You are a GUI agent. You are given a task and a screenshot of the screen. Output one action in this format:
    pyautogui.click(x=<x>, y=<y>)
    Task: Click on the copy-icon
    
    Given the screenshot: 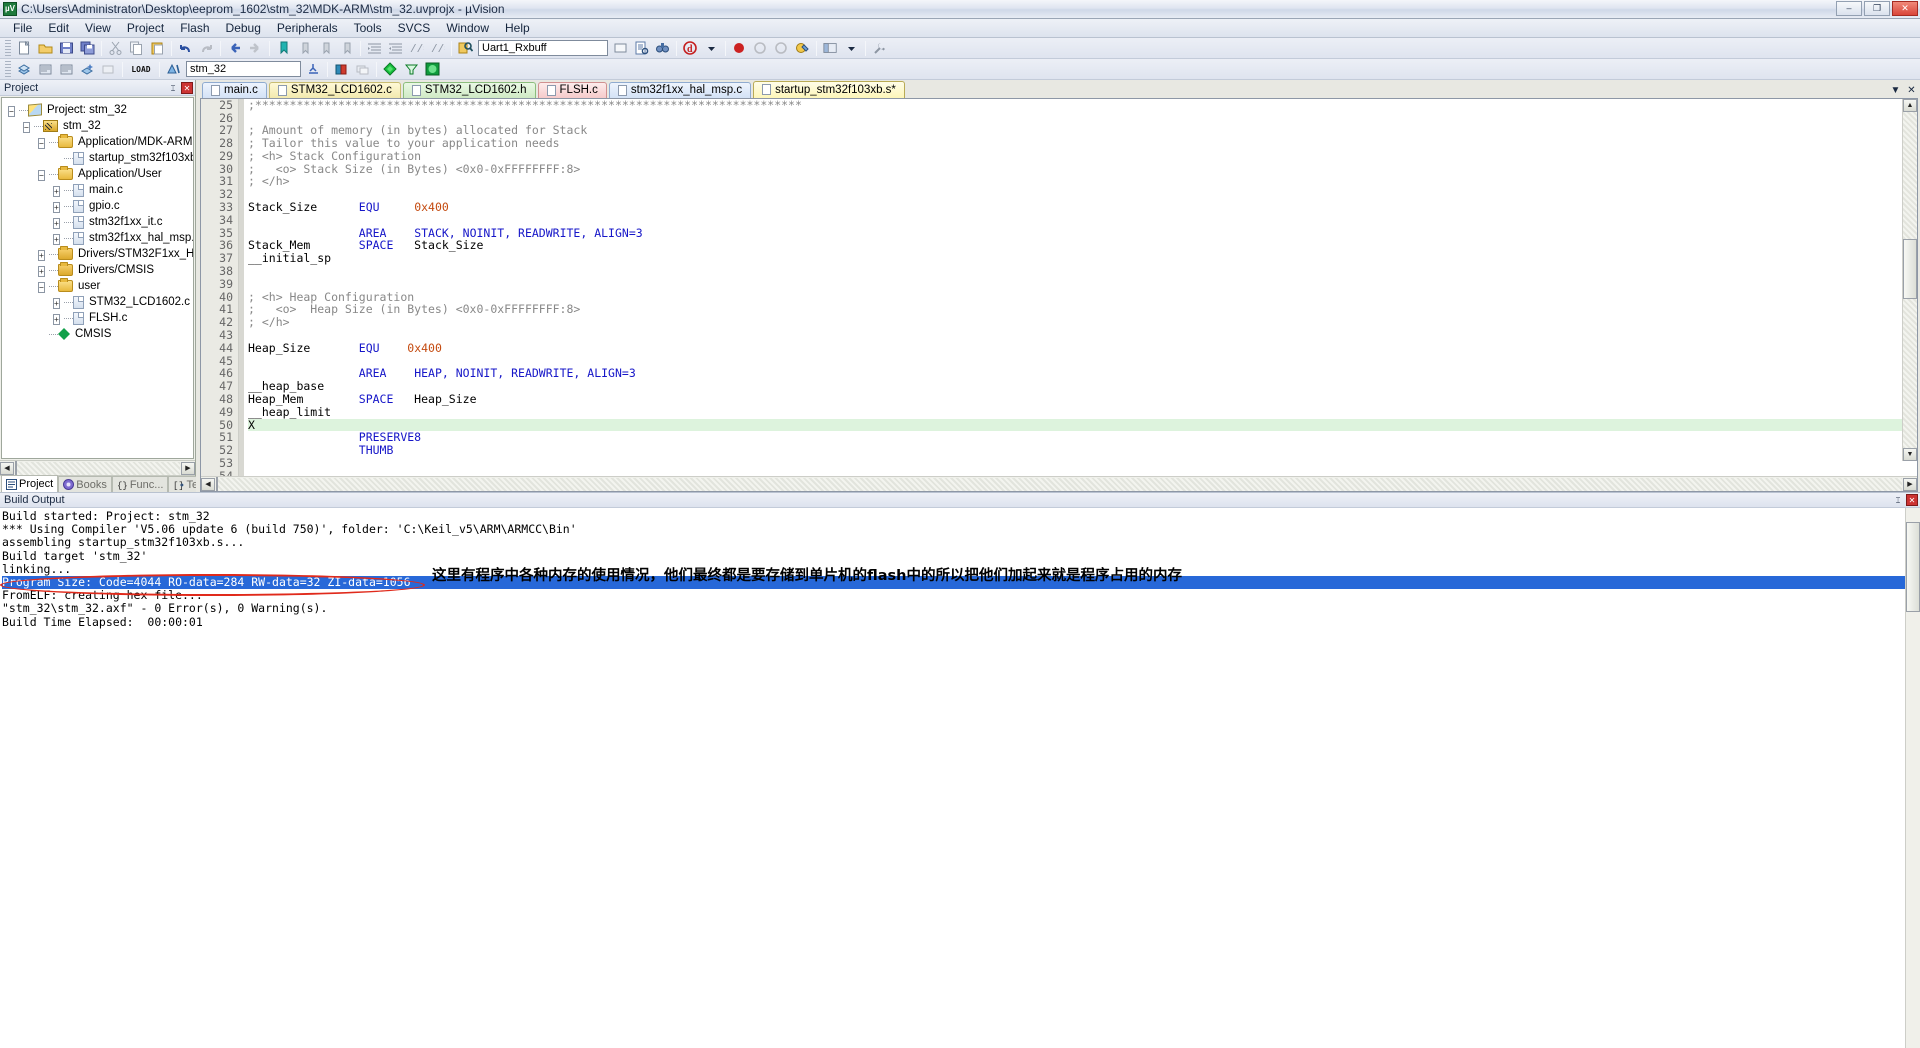 What is the action you would take?
    pyautogui.click(x=136, y=48)
    